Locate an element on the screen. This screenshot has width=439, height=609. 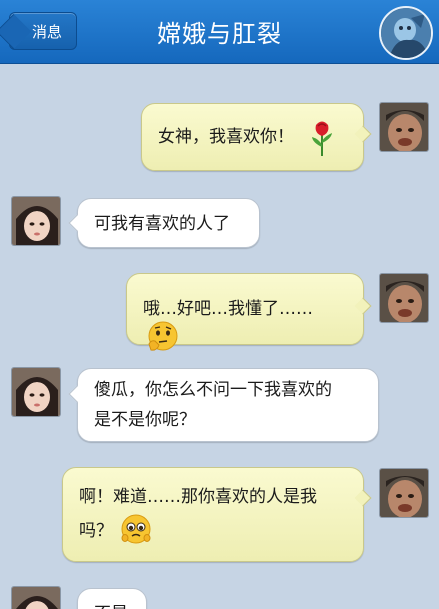
message-bubble-self: 啊！难道……那你喜欢的人是我 吗？ is located at coordinates (213, 514).